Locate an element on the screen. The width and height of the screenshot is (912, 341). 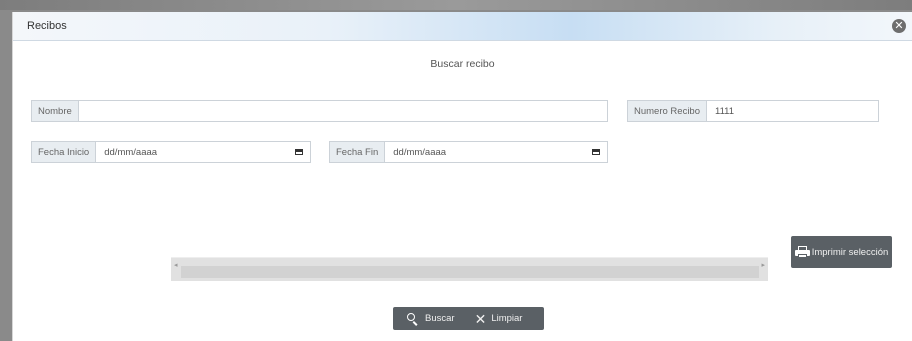
clear-button: ✕ Limpiar is located at coordinates (489, 318).